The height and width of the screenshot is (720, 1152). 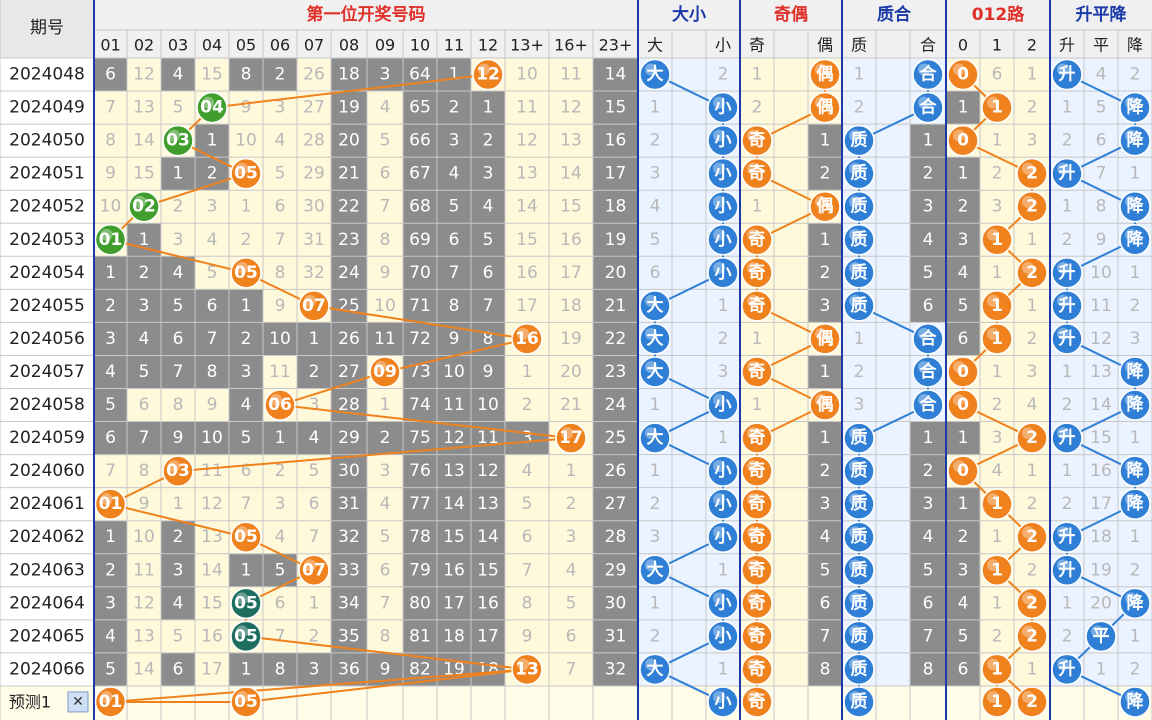 What do you see at coordinates (488, 603) in the screenshot?
I see `miss-value: 16` at bounding box center [488, 603].